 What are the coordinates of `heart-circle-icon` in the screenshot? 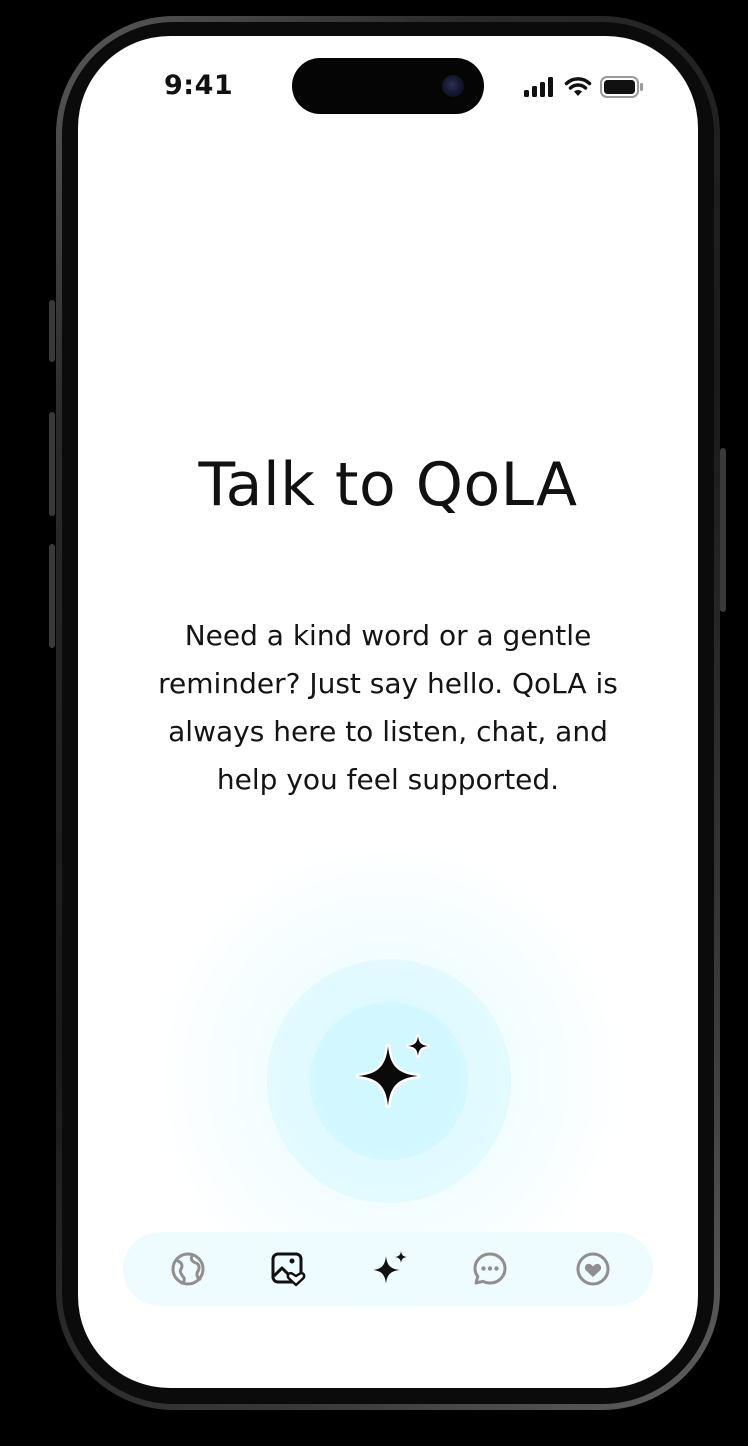 It's located at (593, 1269).